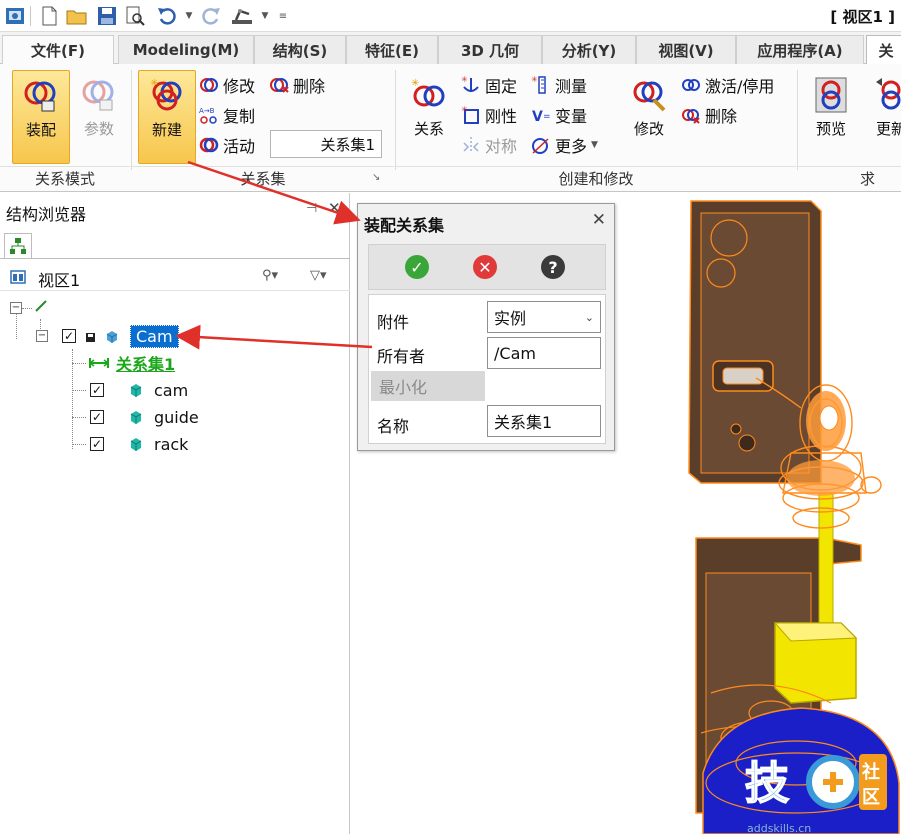 Image resolution: width=901 pixels, height=835 pixels. I want to click on app-icon, so click(15, 16).